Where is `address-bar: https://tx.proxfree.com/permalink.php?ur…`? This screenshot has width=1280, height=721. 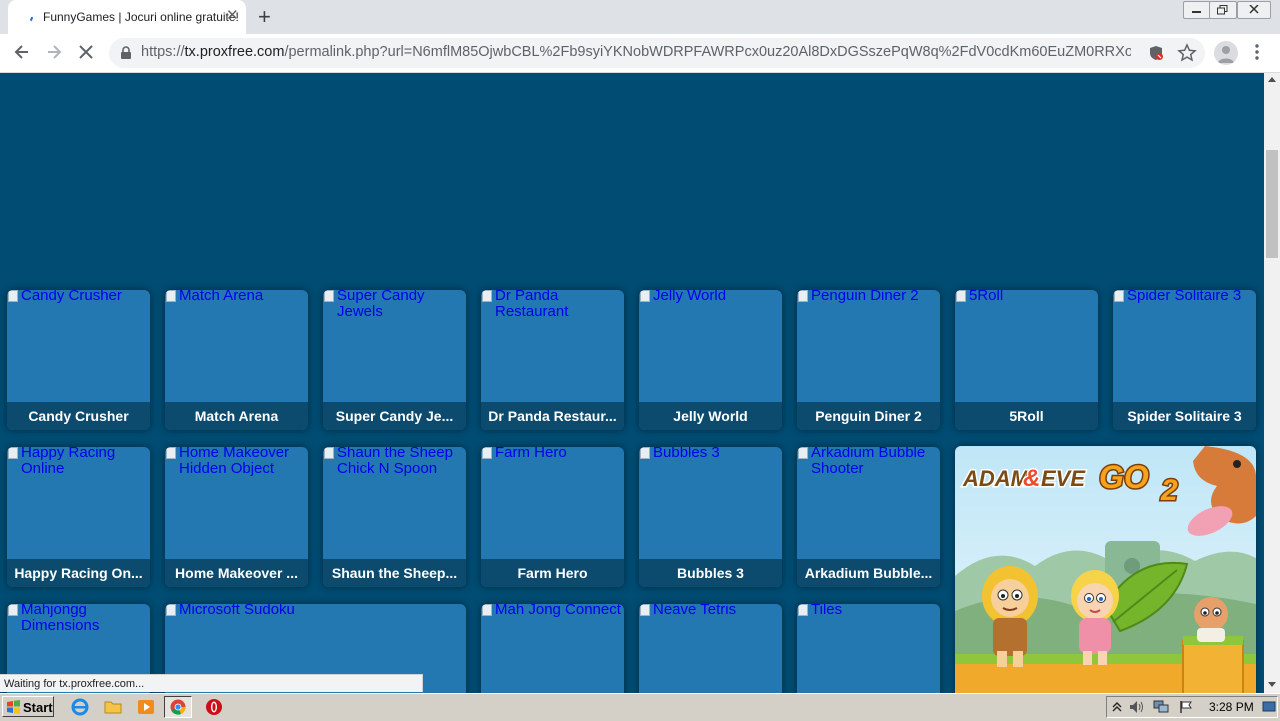 address-bar: https://tx.proxfree.com/permalink.php?ur… is located at coordinates (657, 53).